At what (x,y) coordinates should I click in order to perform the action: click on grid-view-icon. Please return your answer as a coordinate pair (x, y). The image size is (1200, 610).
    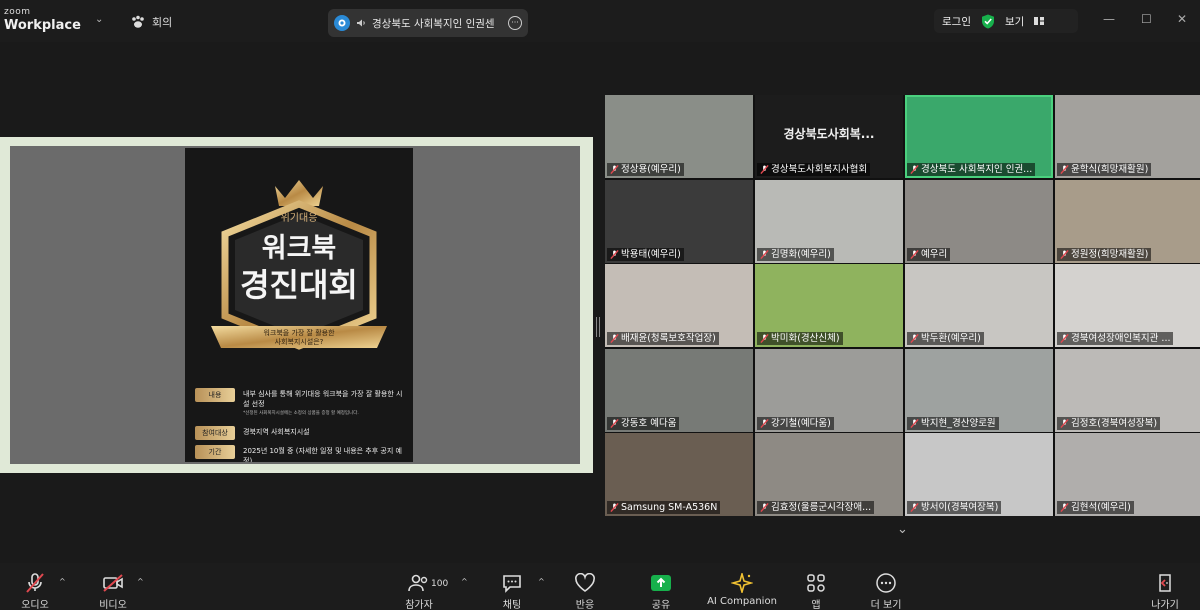
    Looking at the image, I should click on (1039, 21).